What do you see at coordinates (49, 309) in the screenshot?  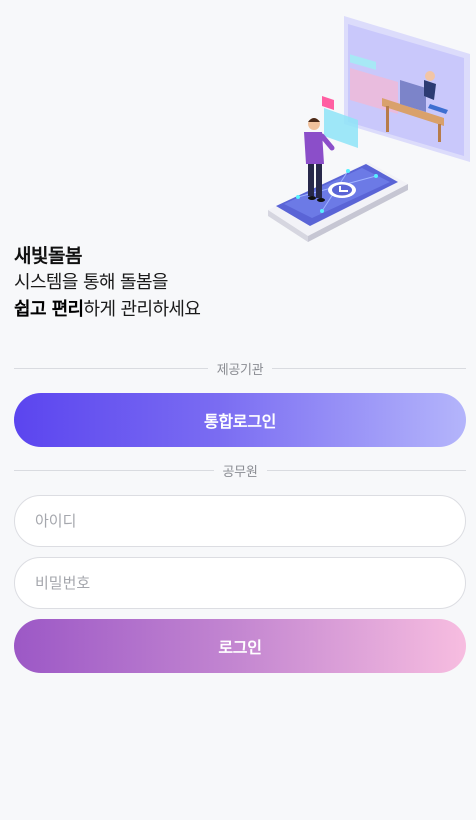 I see `intro-highlight: 쉽고 편리` at bounding box center [49, 309].